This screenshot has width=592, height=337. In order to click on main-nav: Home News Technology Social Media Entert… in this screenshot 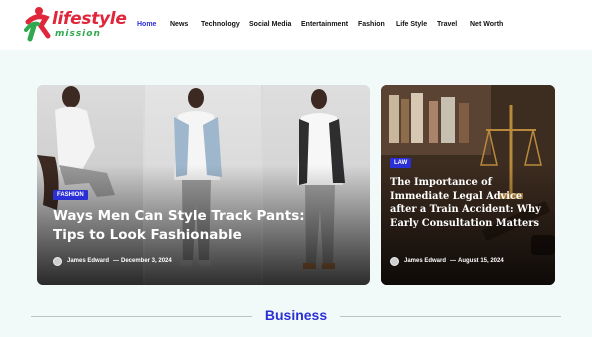, I will do `click(296, 25)`.